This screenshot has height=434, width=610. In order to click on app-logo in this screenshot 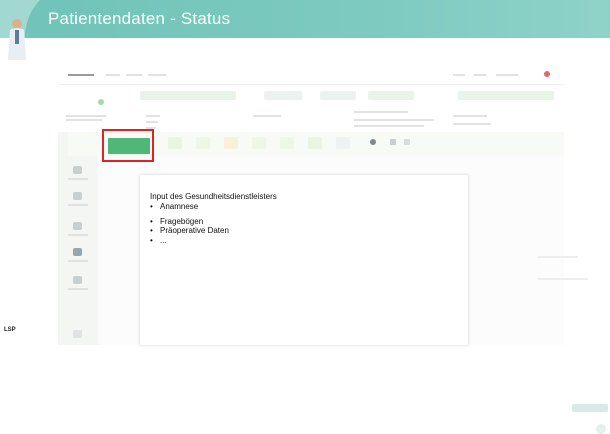, I will do `click(81, 75)`.